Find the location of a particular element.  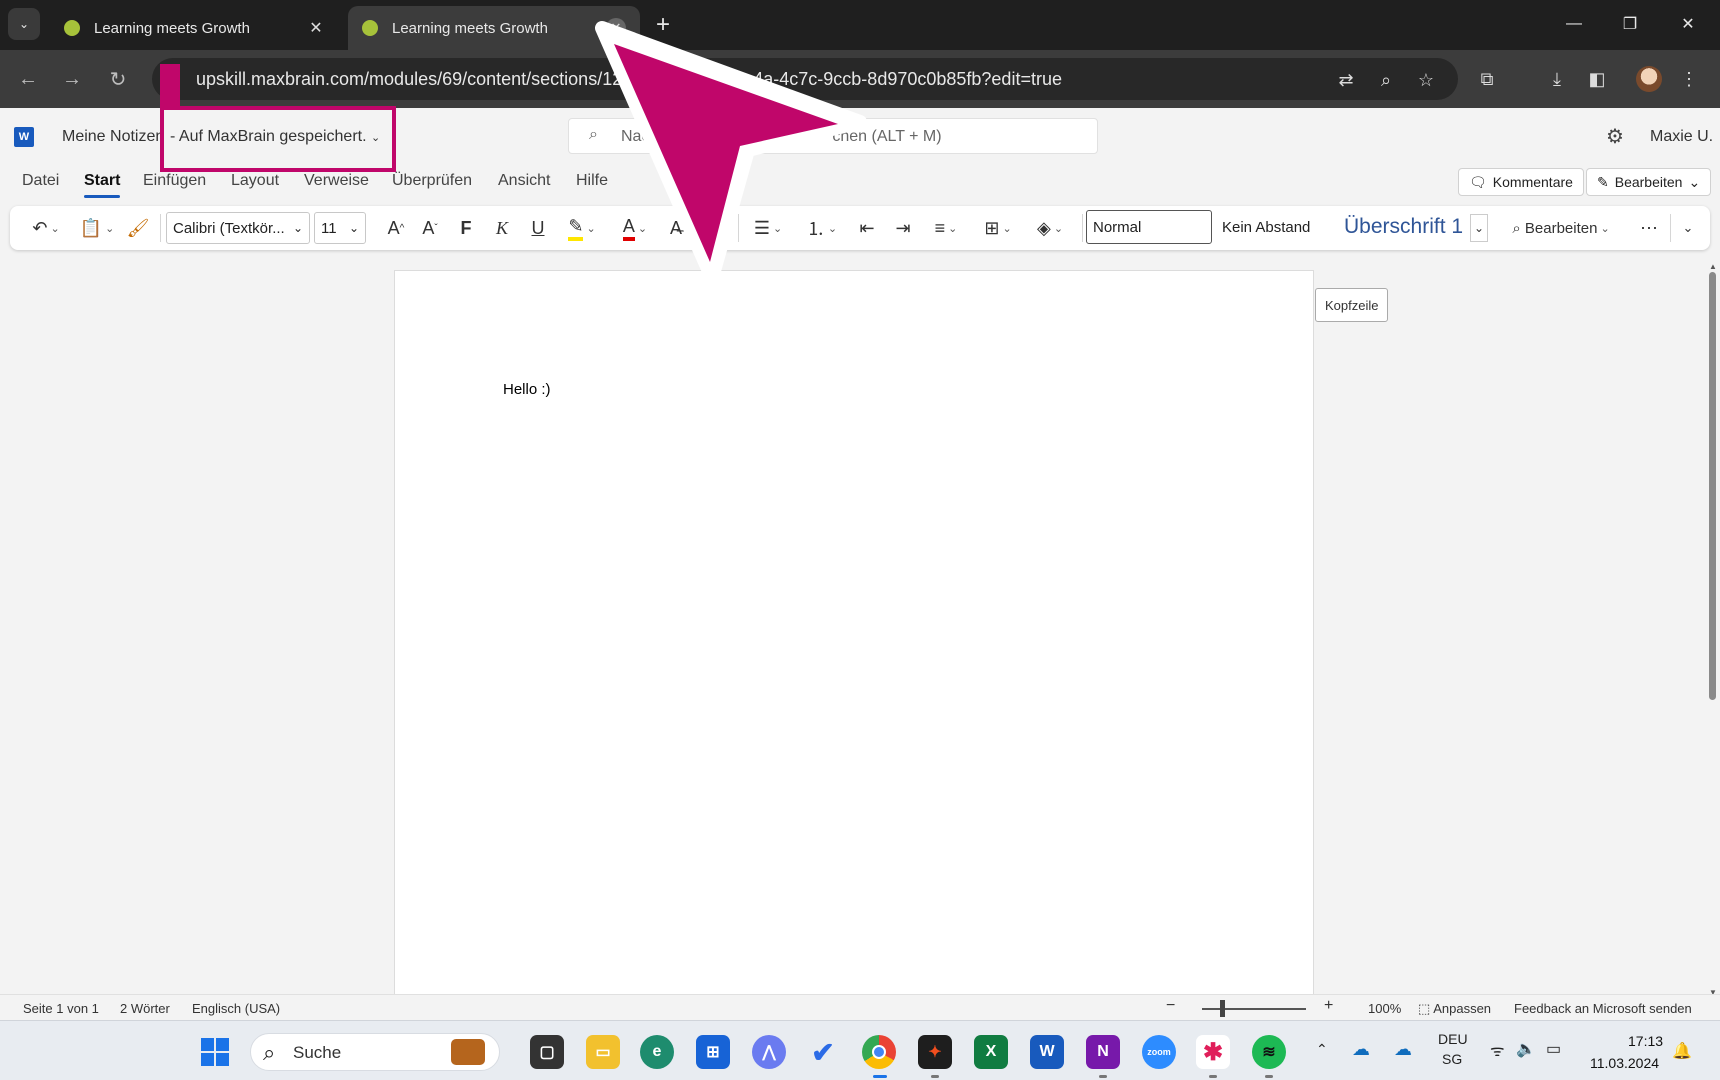

volume-icon: 🔈 is located at coordinates (1526, 1049).